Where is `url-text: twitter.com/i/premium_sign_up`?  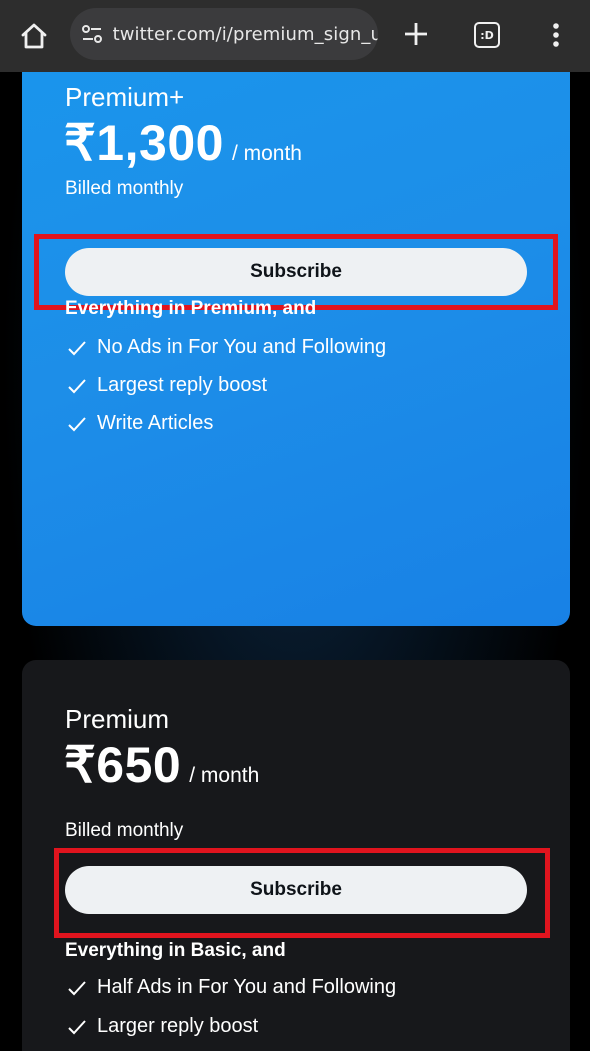
url-text: twitter.com/i/premium_sign_up is located at coordinates (245, 34).